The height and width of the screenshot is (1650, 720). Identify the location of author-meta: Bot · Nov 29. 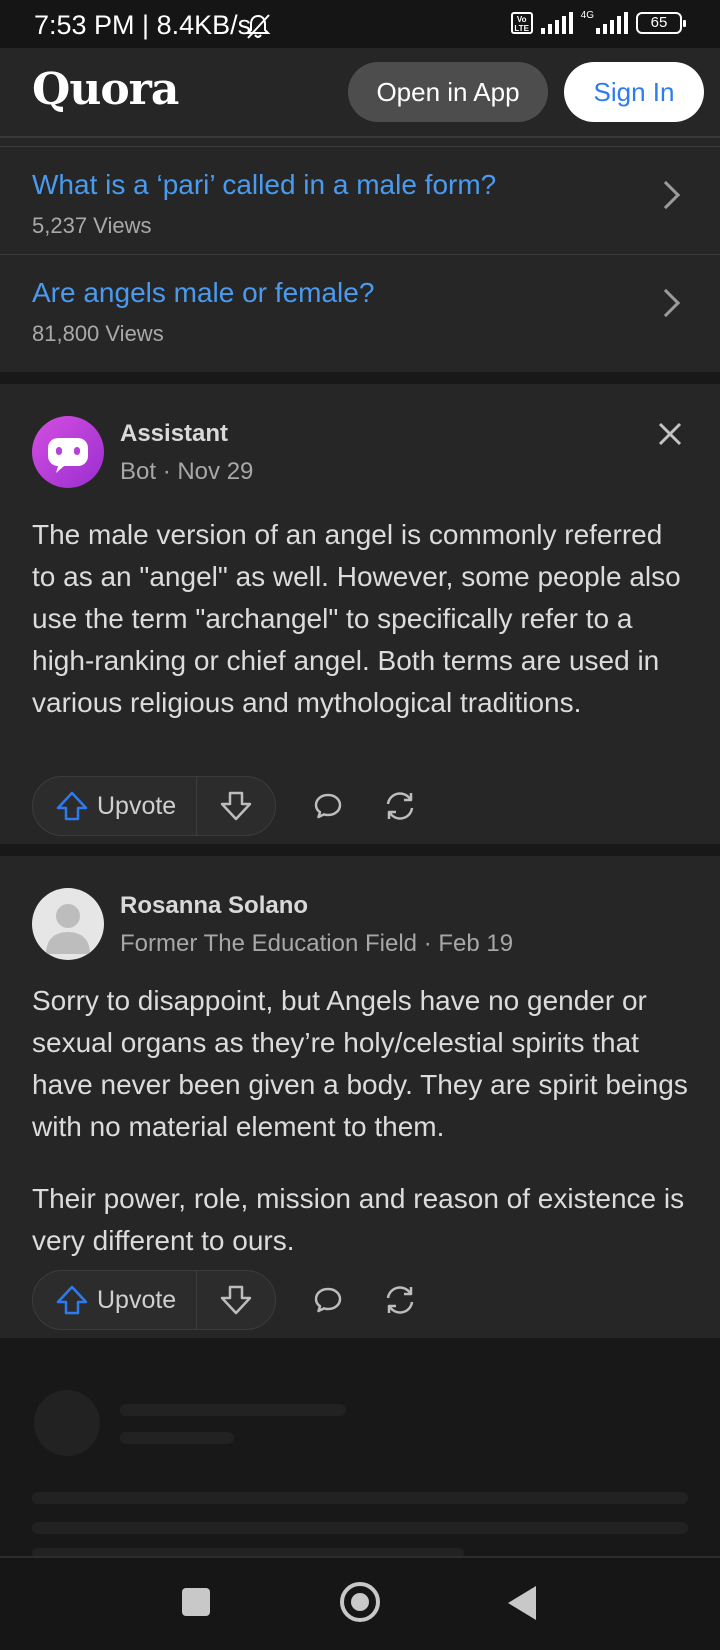
(187, 471).